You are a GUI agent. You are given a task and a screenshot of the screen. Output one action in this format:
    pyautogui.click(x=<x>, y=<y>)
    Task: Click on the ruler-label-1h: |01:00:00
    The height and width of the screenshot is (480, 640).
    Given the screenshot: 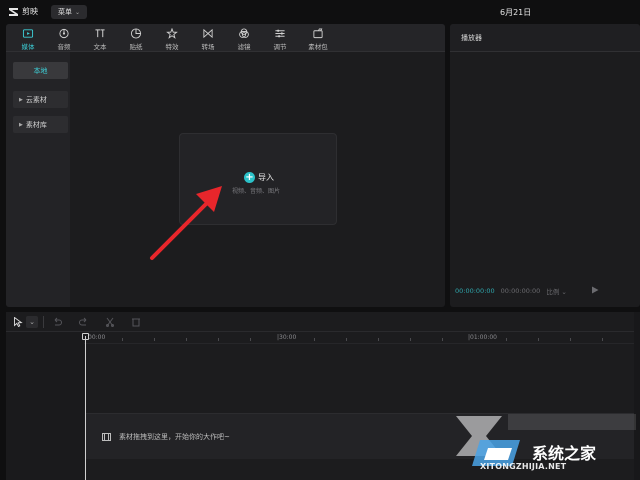 What is the action you would take?
    pyautogui.click(x=482, y=337)
    